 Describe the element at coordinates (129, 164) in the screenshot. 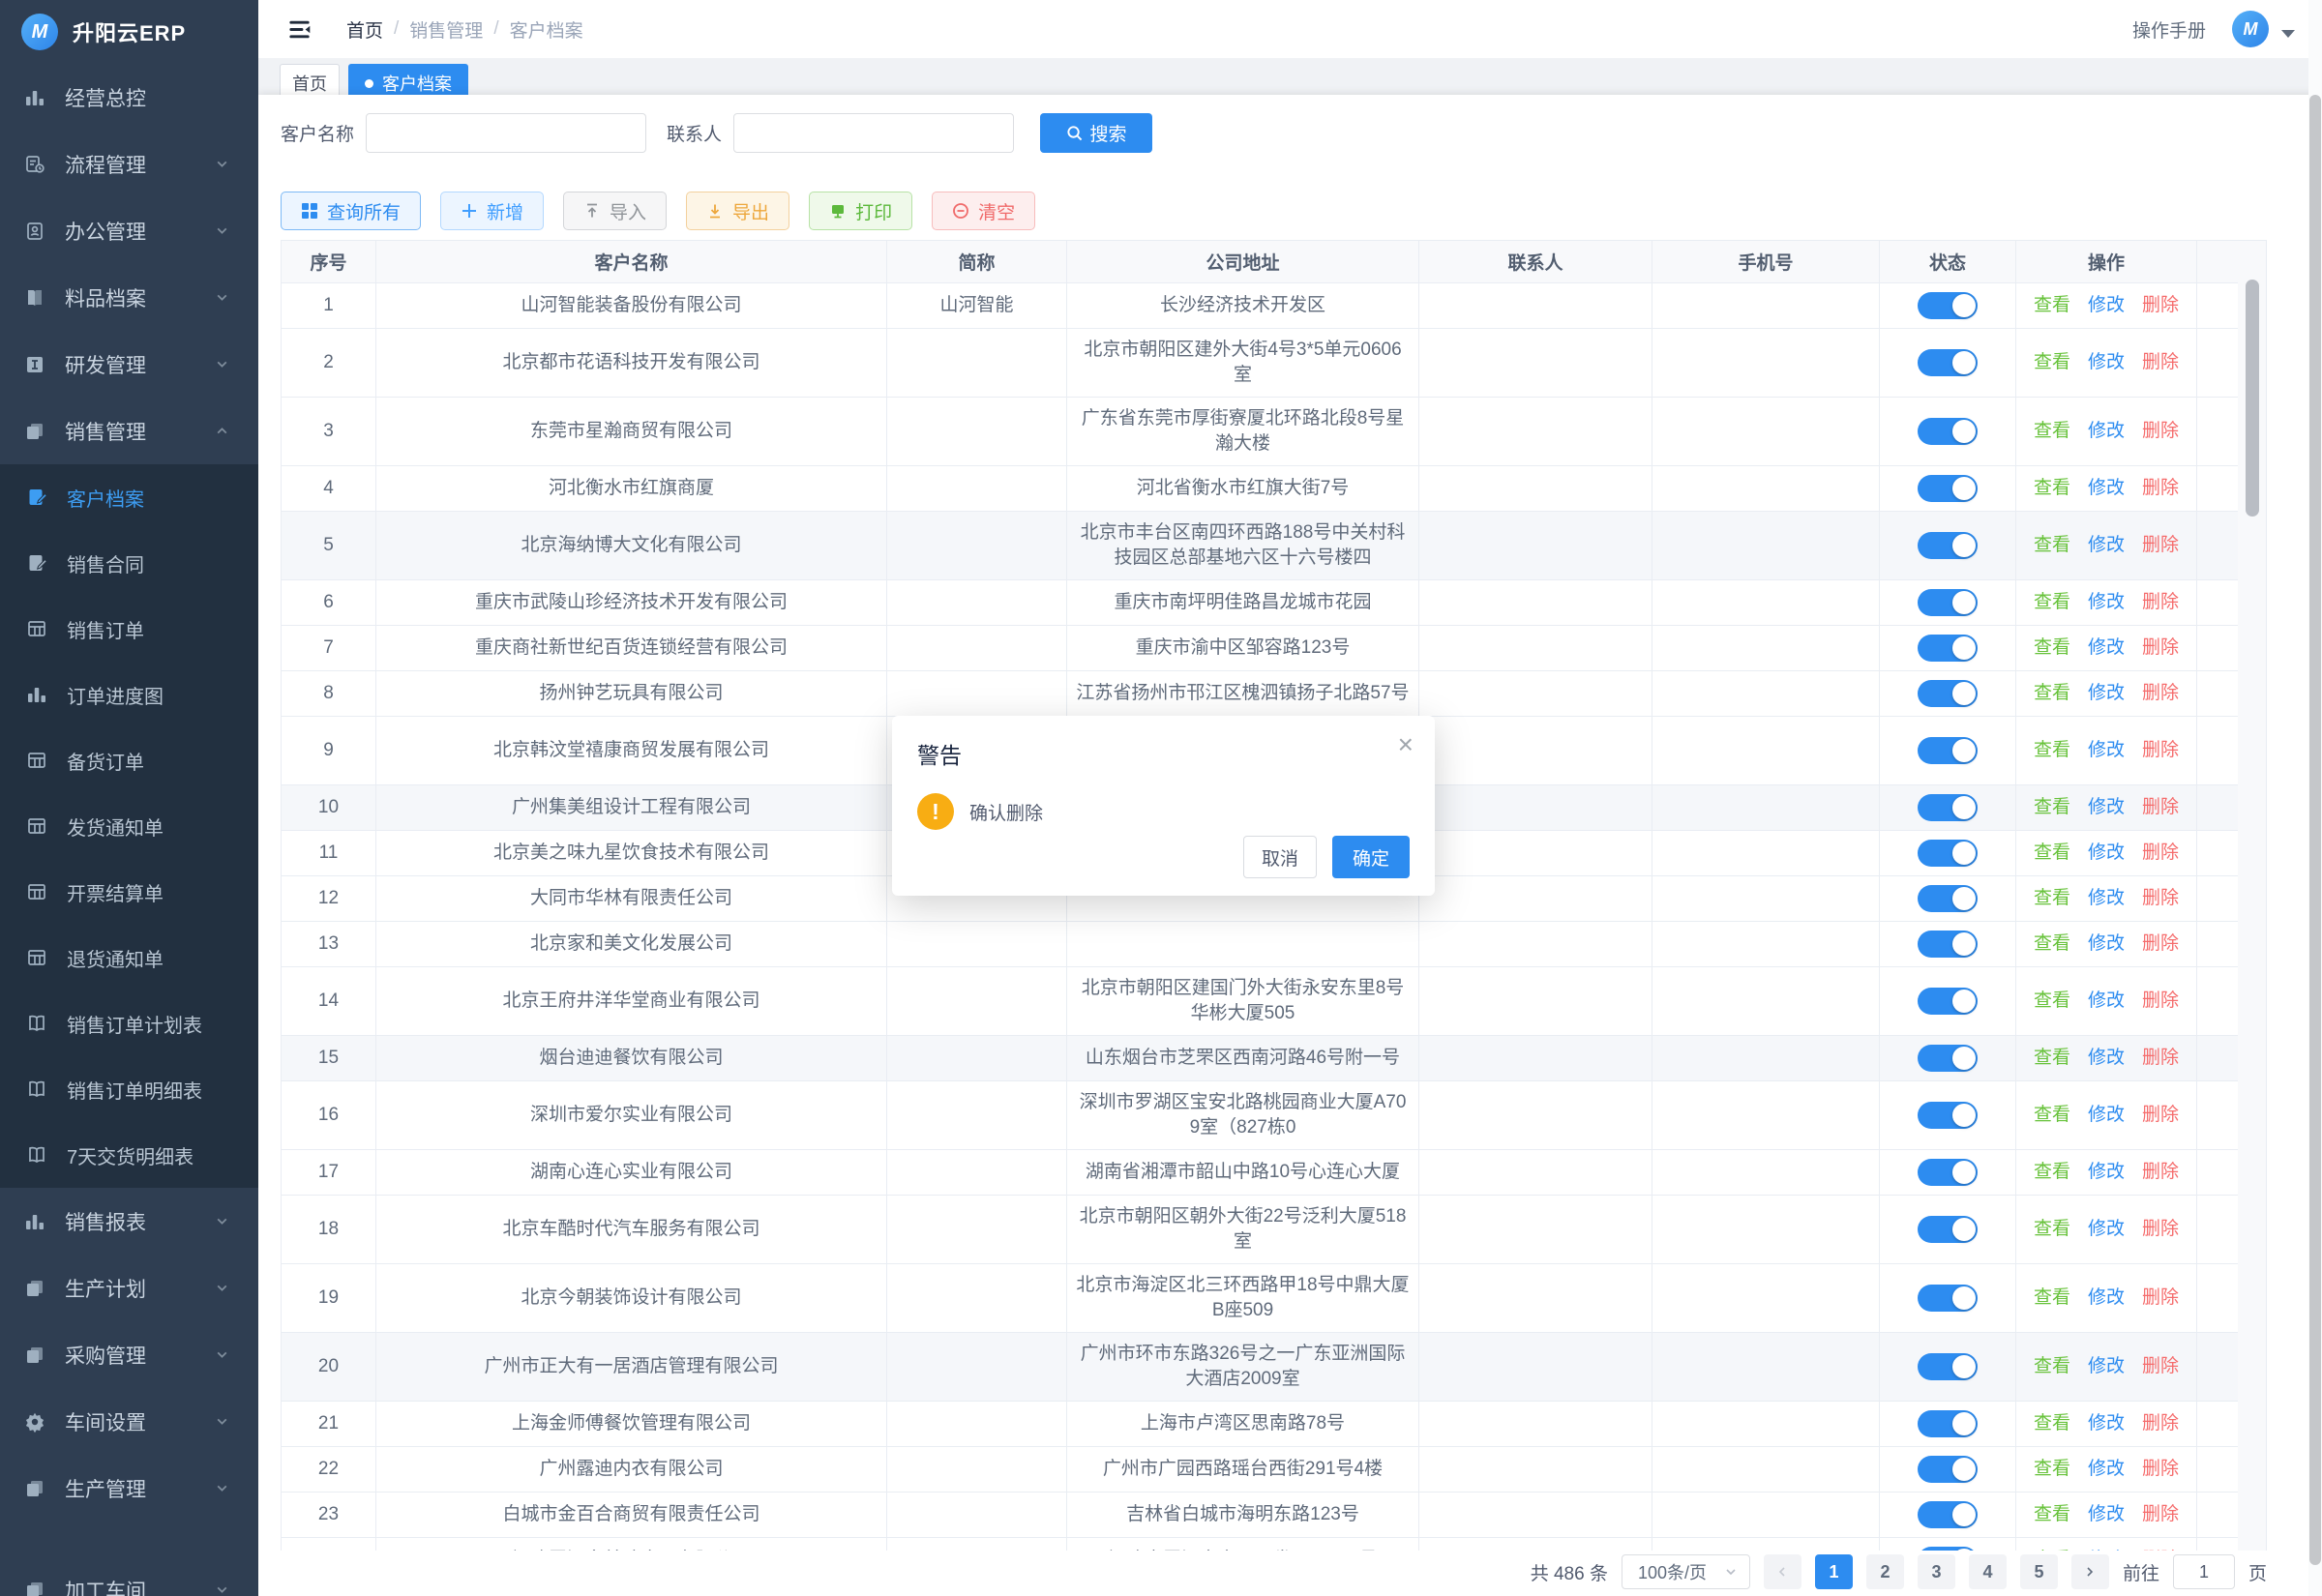

I see `sidebar-item-1: 流程管理` at that location.